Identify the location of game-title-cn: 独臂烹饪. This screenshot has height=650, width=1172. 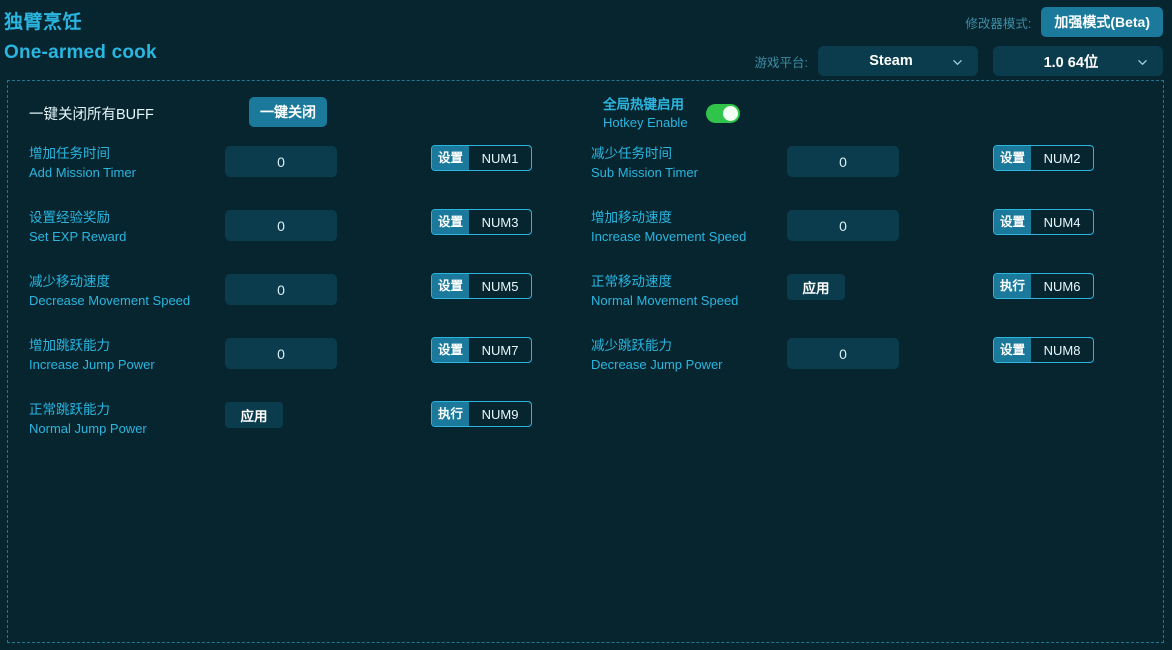
(43, 22).